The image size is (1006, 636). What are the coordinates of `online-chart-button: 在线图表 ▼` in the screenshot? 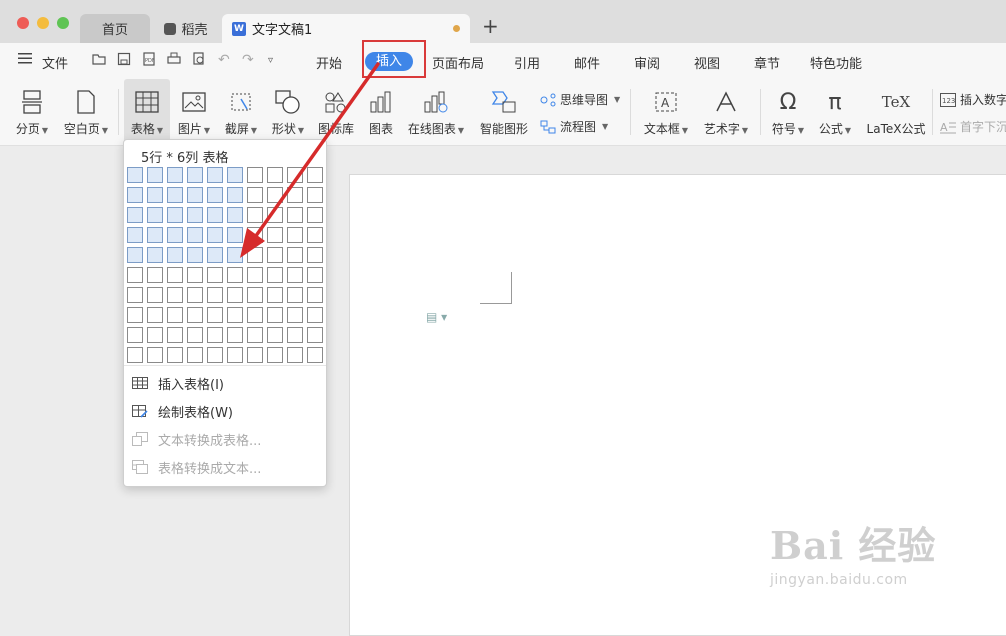 It's located at (436, 112).